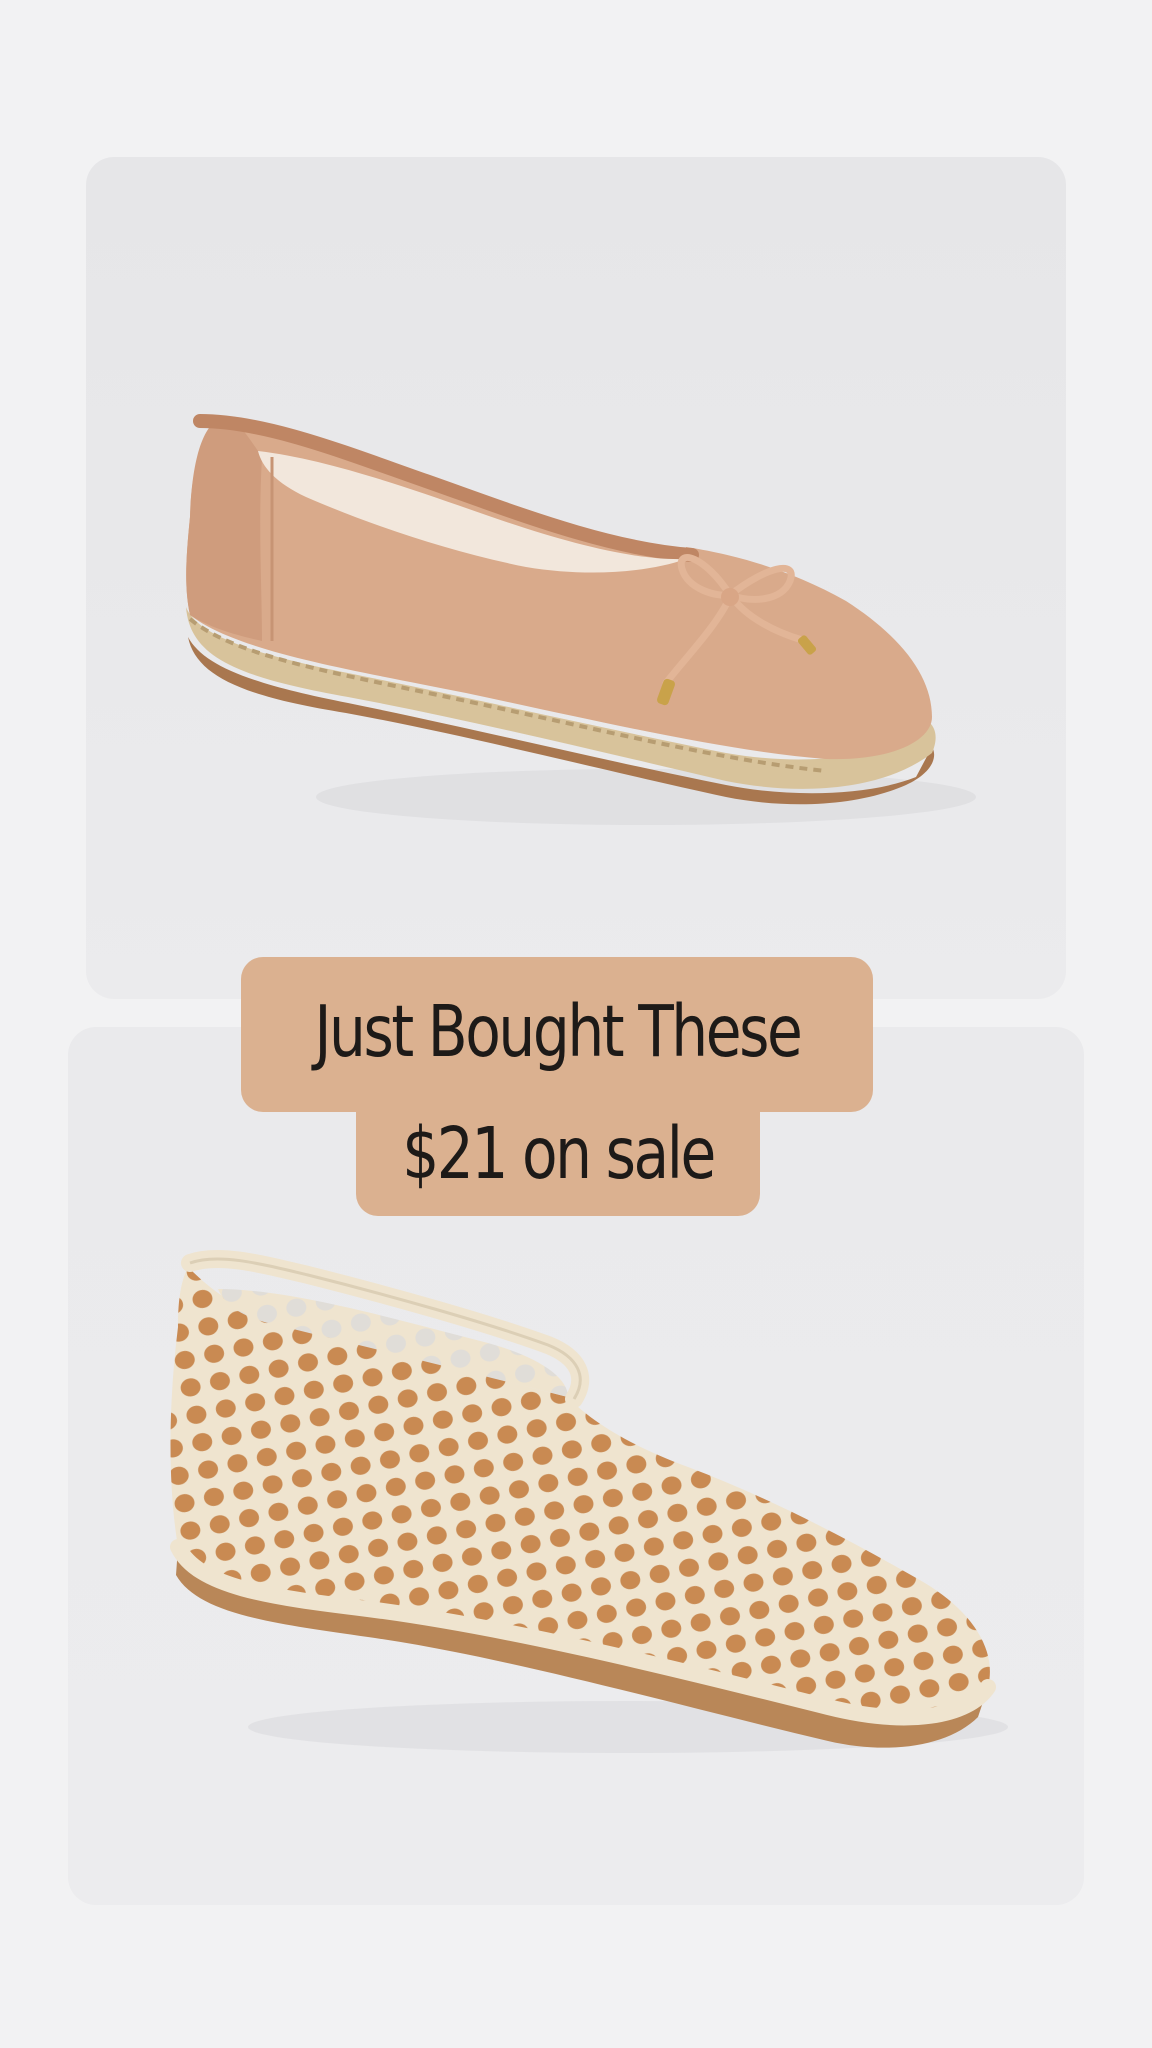 The image size is (1152, 2048). I want to click on caption-line-2-text: $21 on sale, so click(559, 1153).